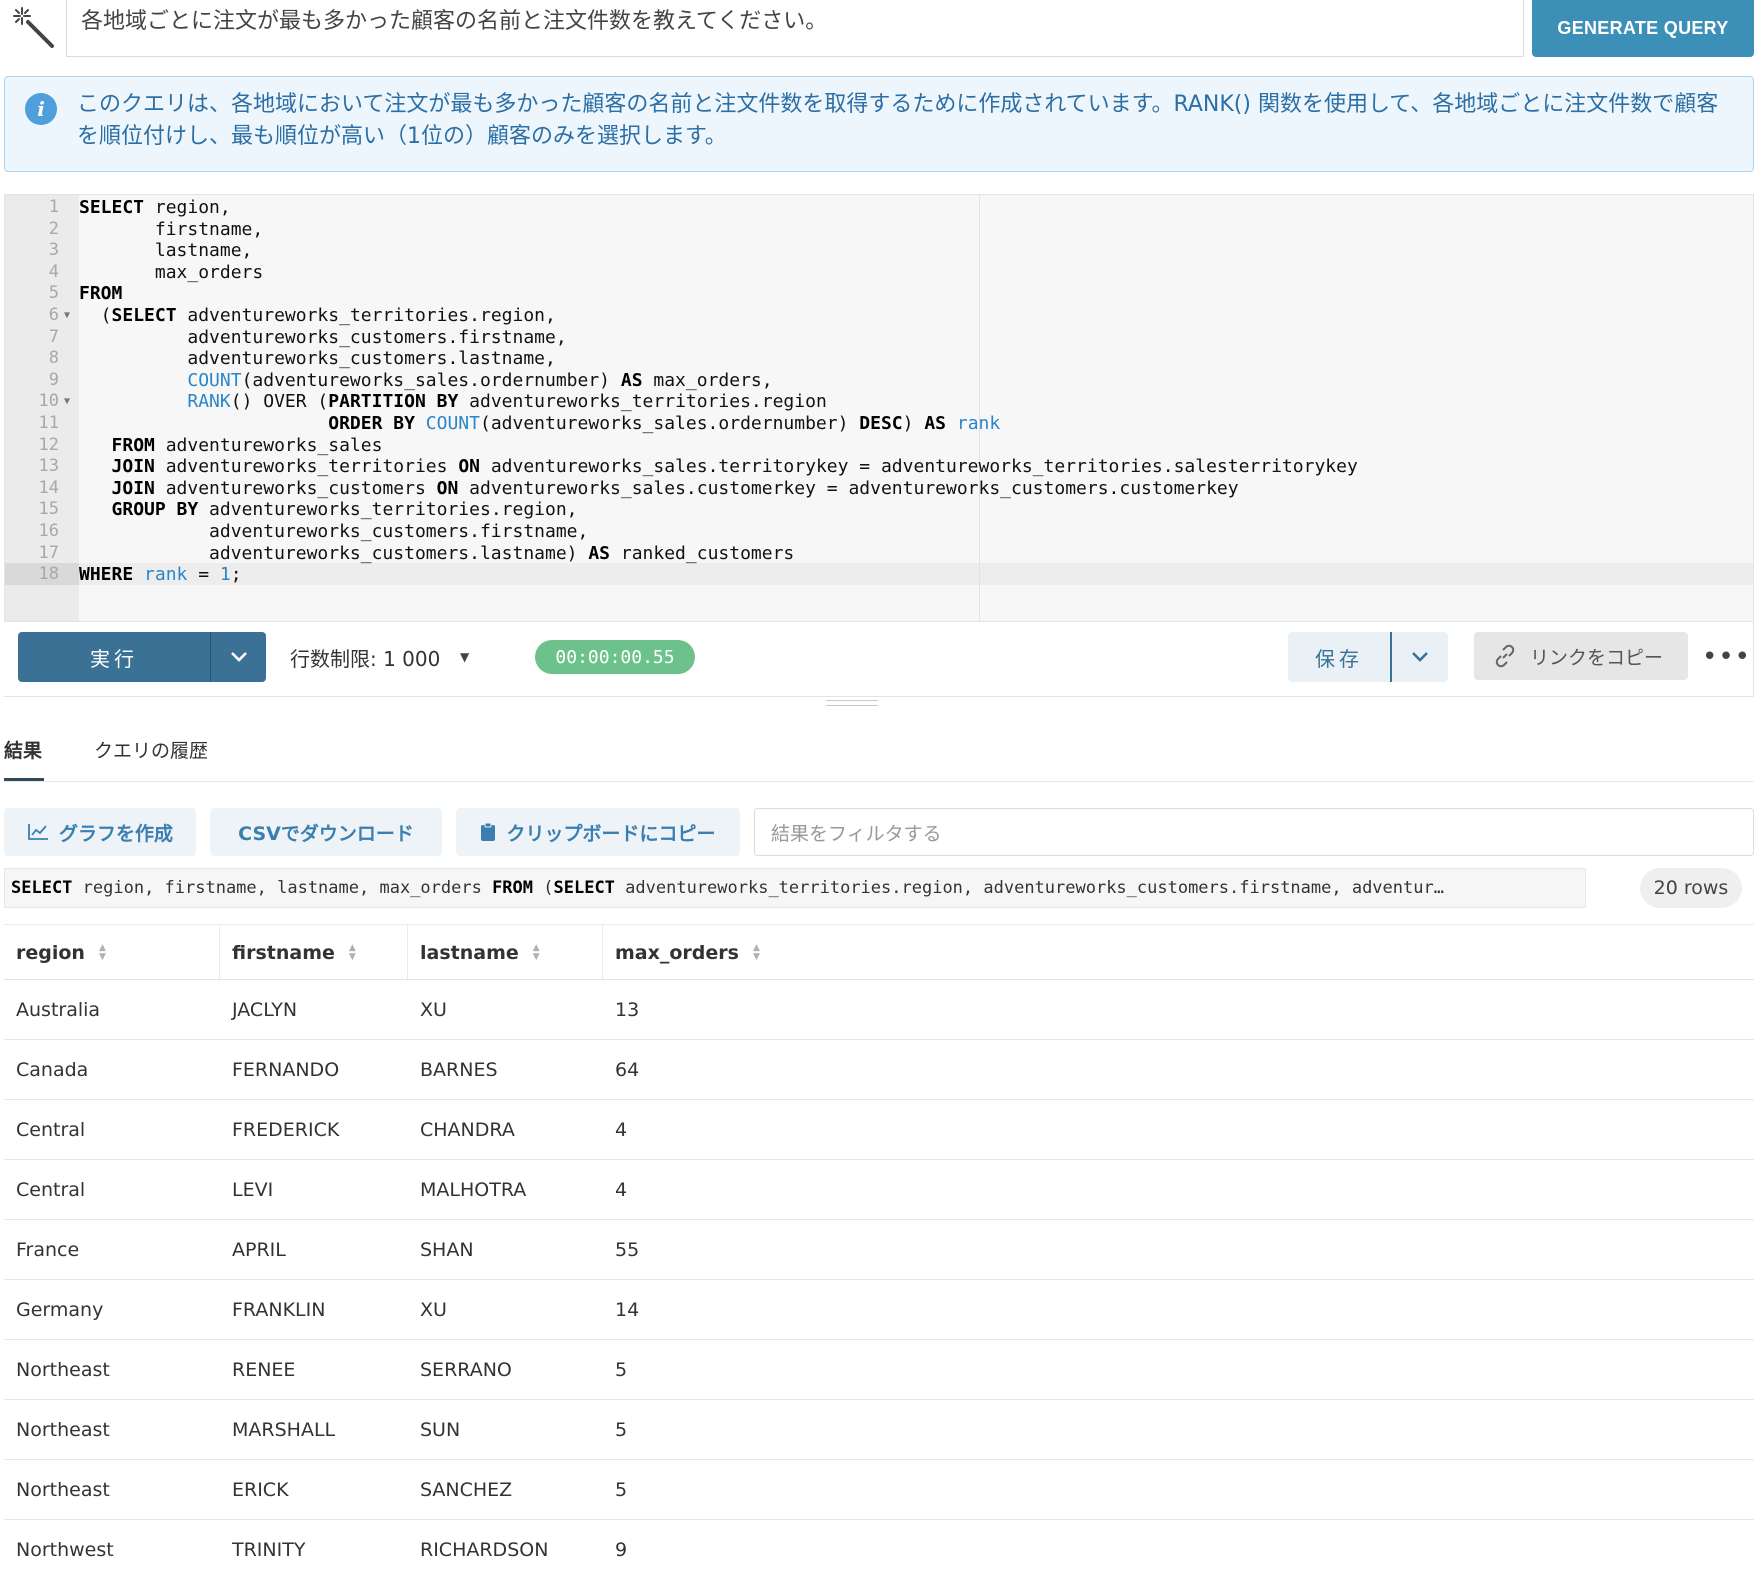 This screenshot has height=1577, width=1757. What do you see at coordinates (48, 487) in the screenshot?
I see `line-number: 14` at bounding box center [48, 487].